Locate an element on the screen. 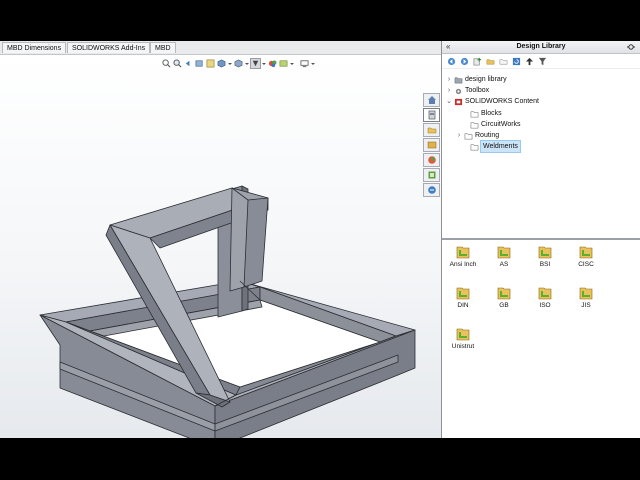  tree-item-design-library: › design library is located at coordinates (476, 79).